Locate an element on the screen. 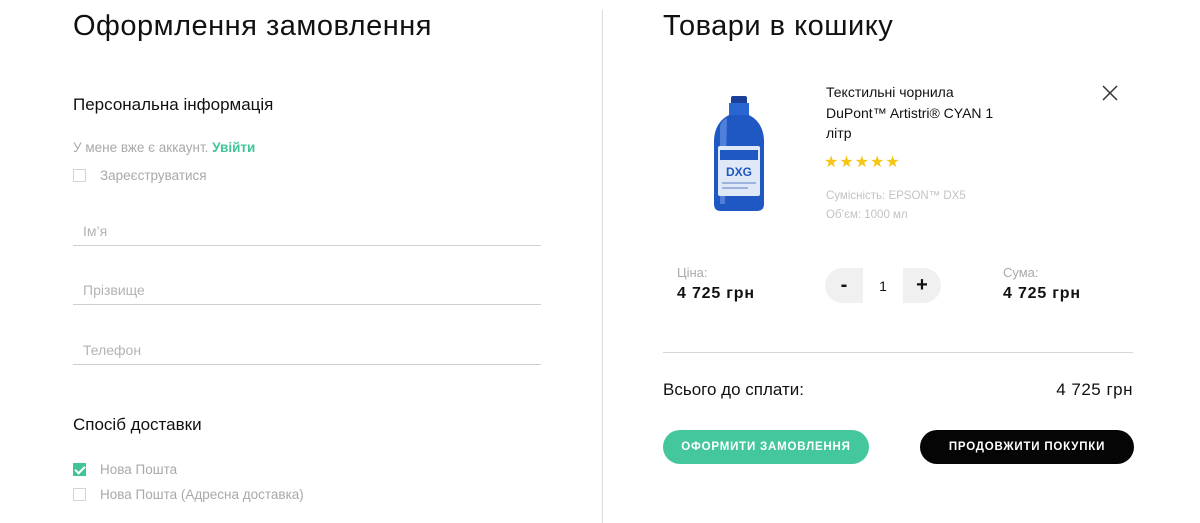 The image size is (1200, 523). close-icon is located at coordinates (1110, 93).